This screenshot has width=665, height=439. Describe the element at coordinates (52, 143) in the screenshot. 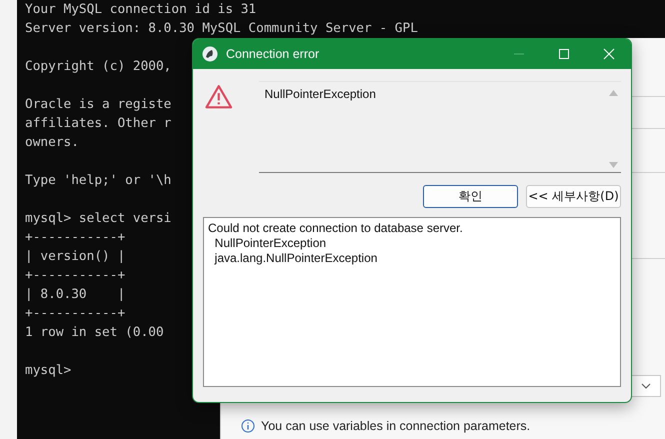

I see `terminal-line: owners.` at that location.